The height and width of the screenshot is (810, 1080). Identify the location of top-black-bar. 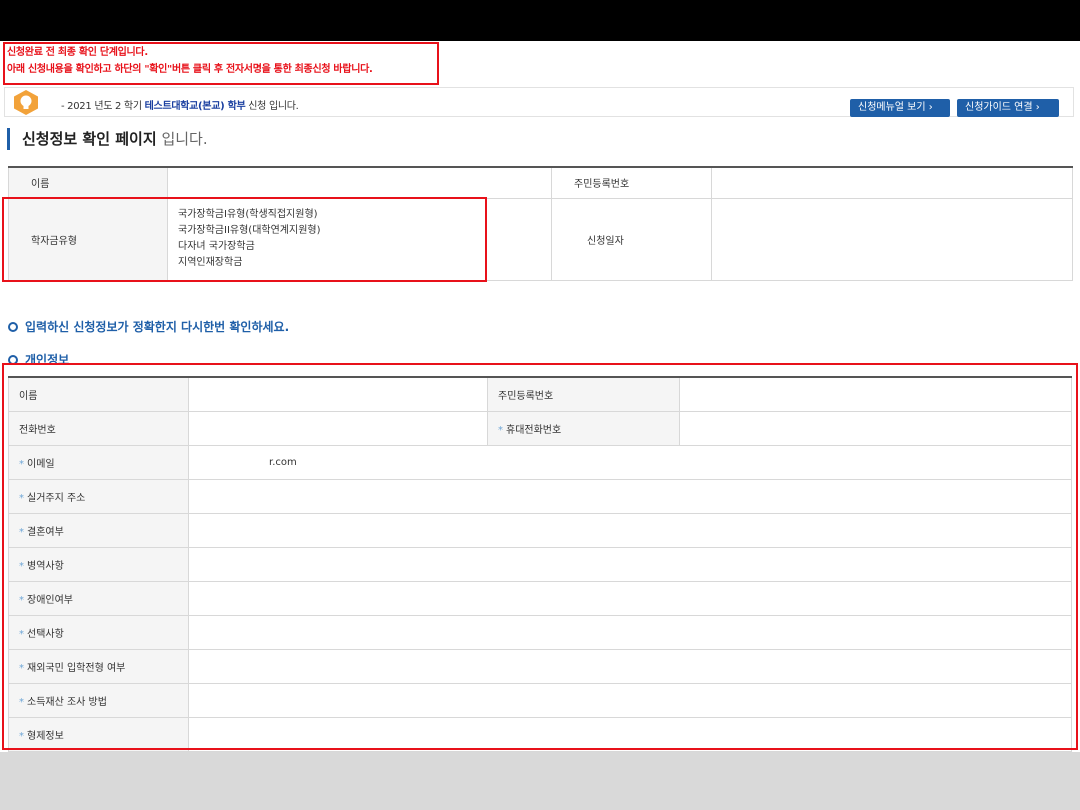
(540, 20).